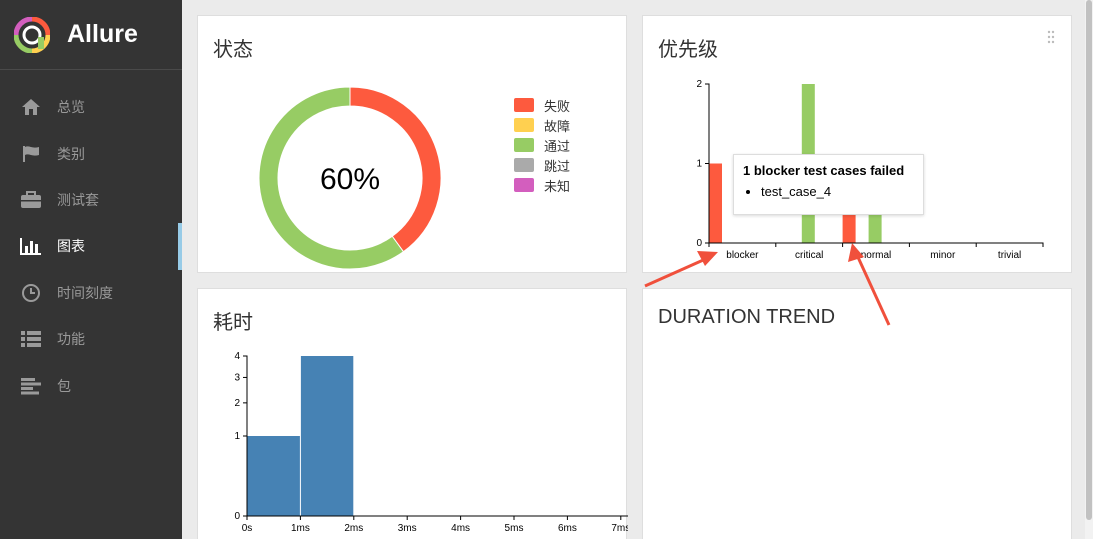 This screenshot has width=1093, height=539. Describe the element at coordinates (78, 199) in the screenshot. I see `sidebar-item-label: 测试套` at that location.